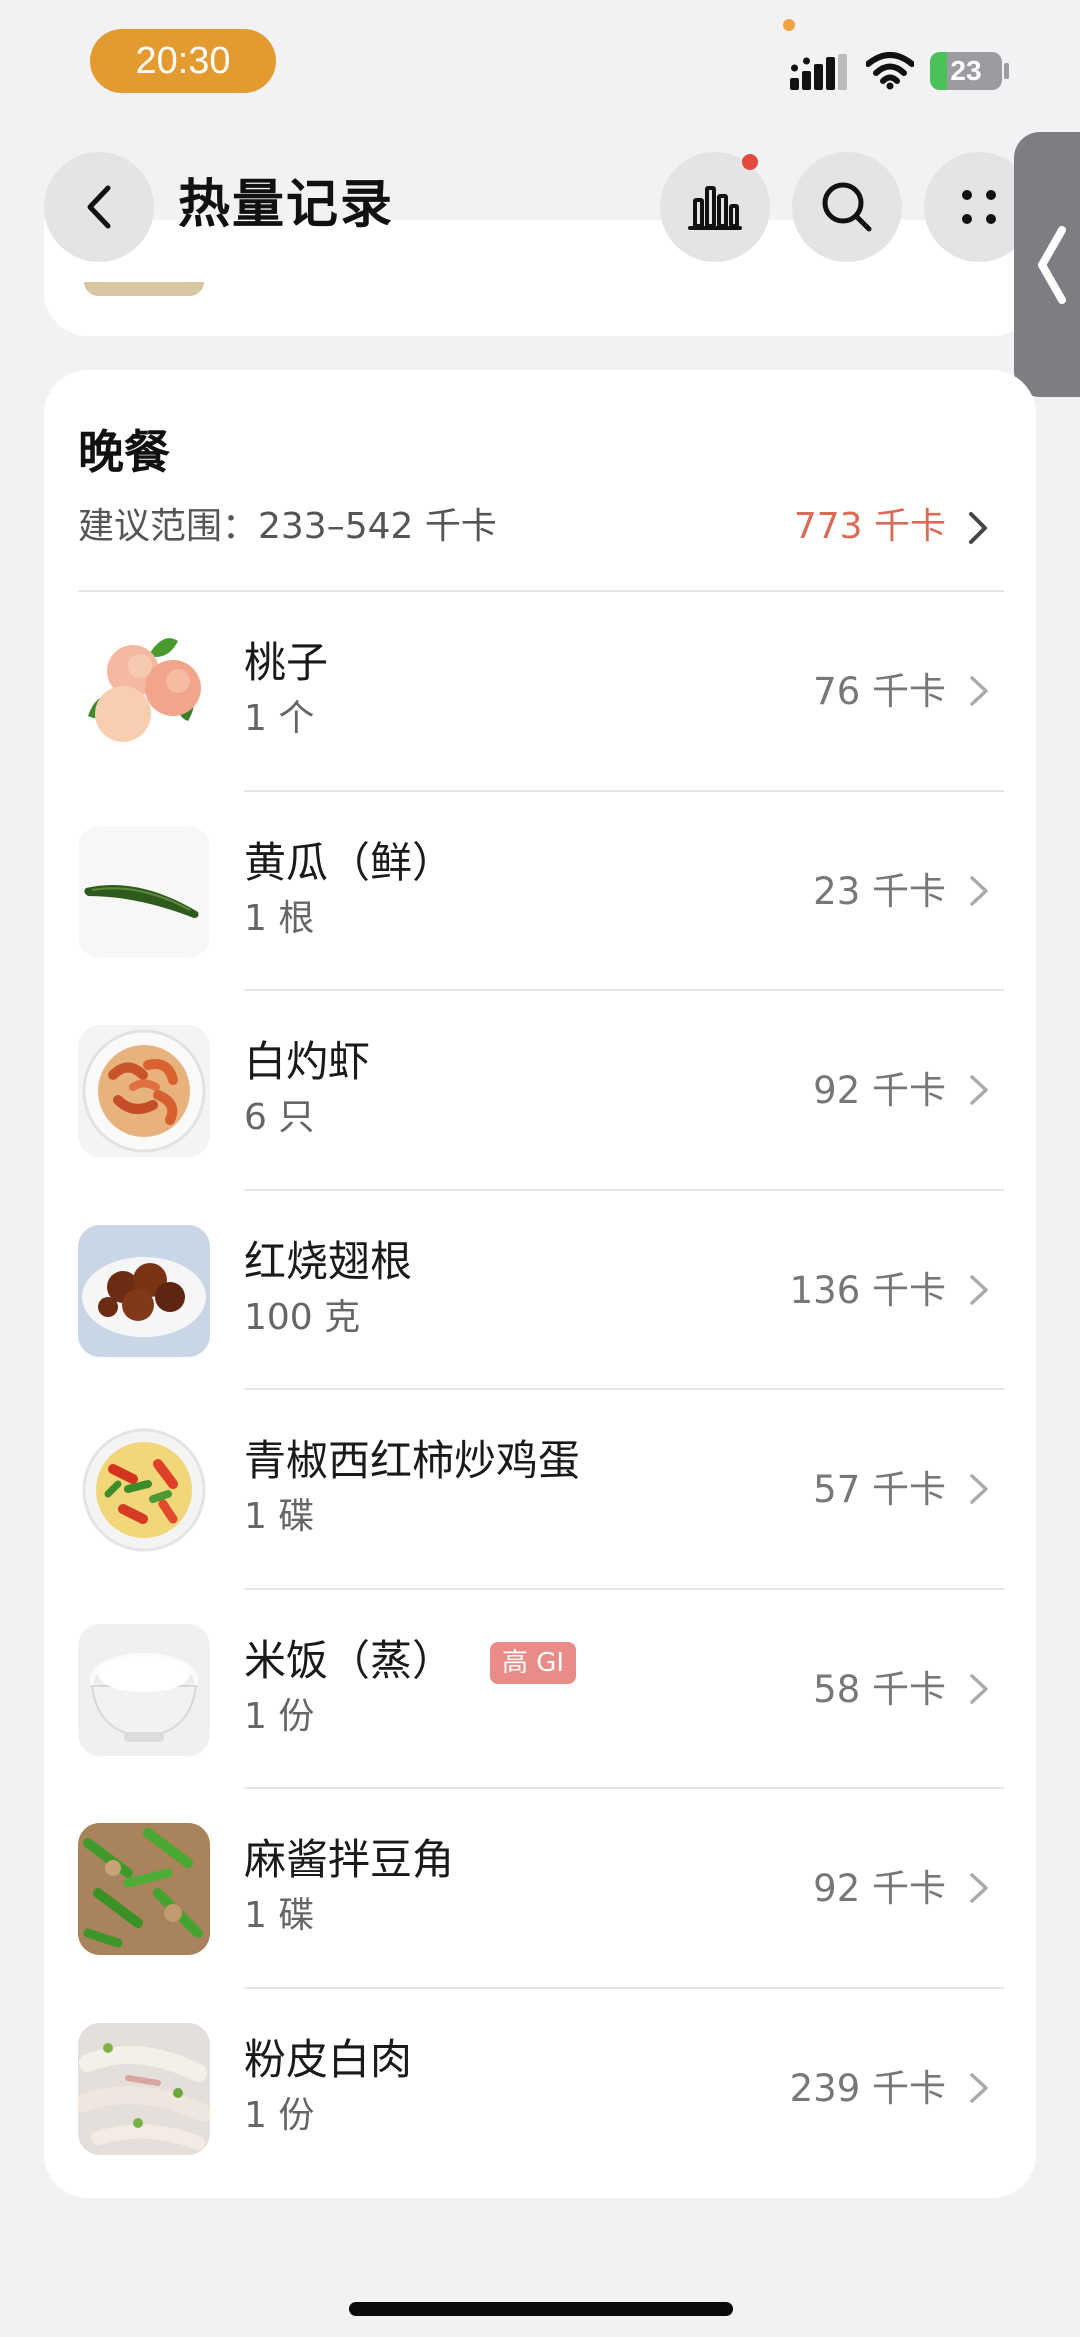  What do you see at coordinates (286, 205) in the screenshot?
I see `page-title: 热量记录` at bounding box center [286, 205].